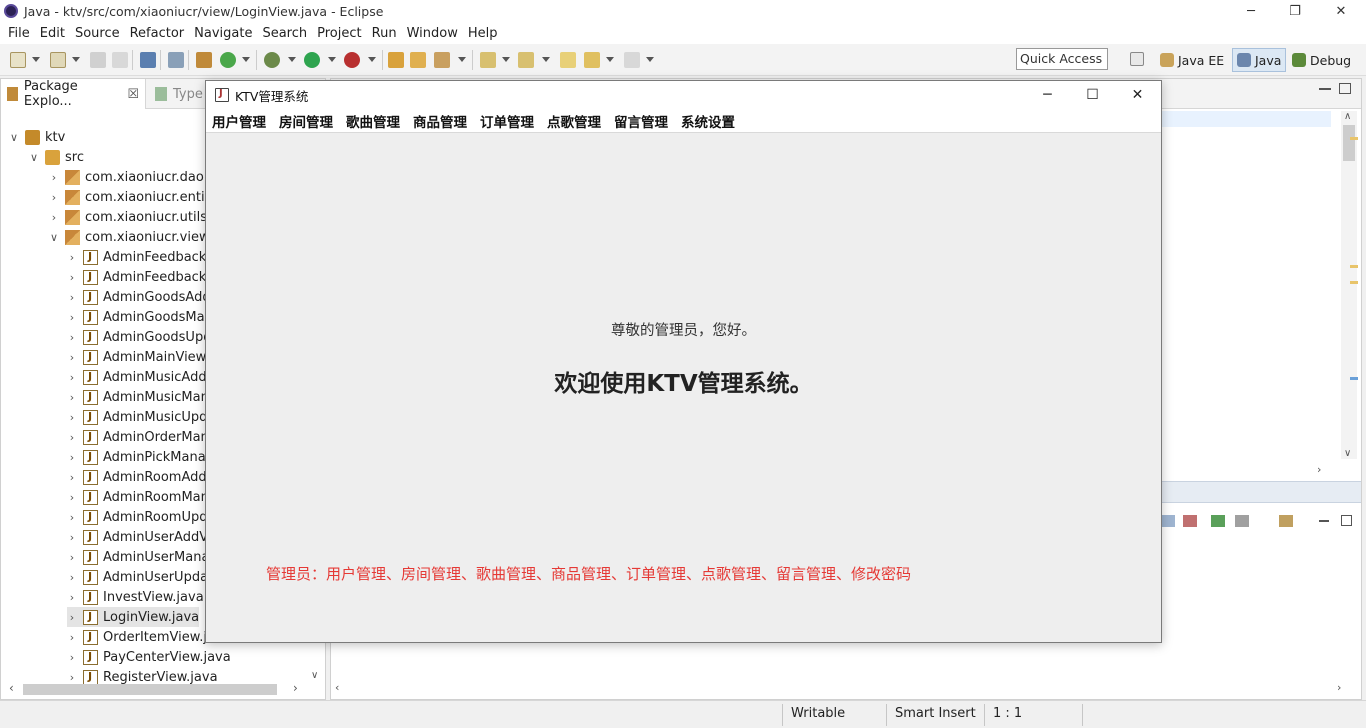 This screenshot has width=1366, height=728. I want to click on tree-item: › InvestView.java, so click(135, 597).